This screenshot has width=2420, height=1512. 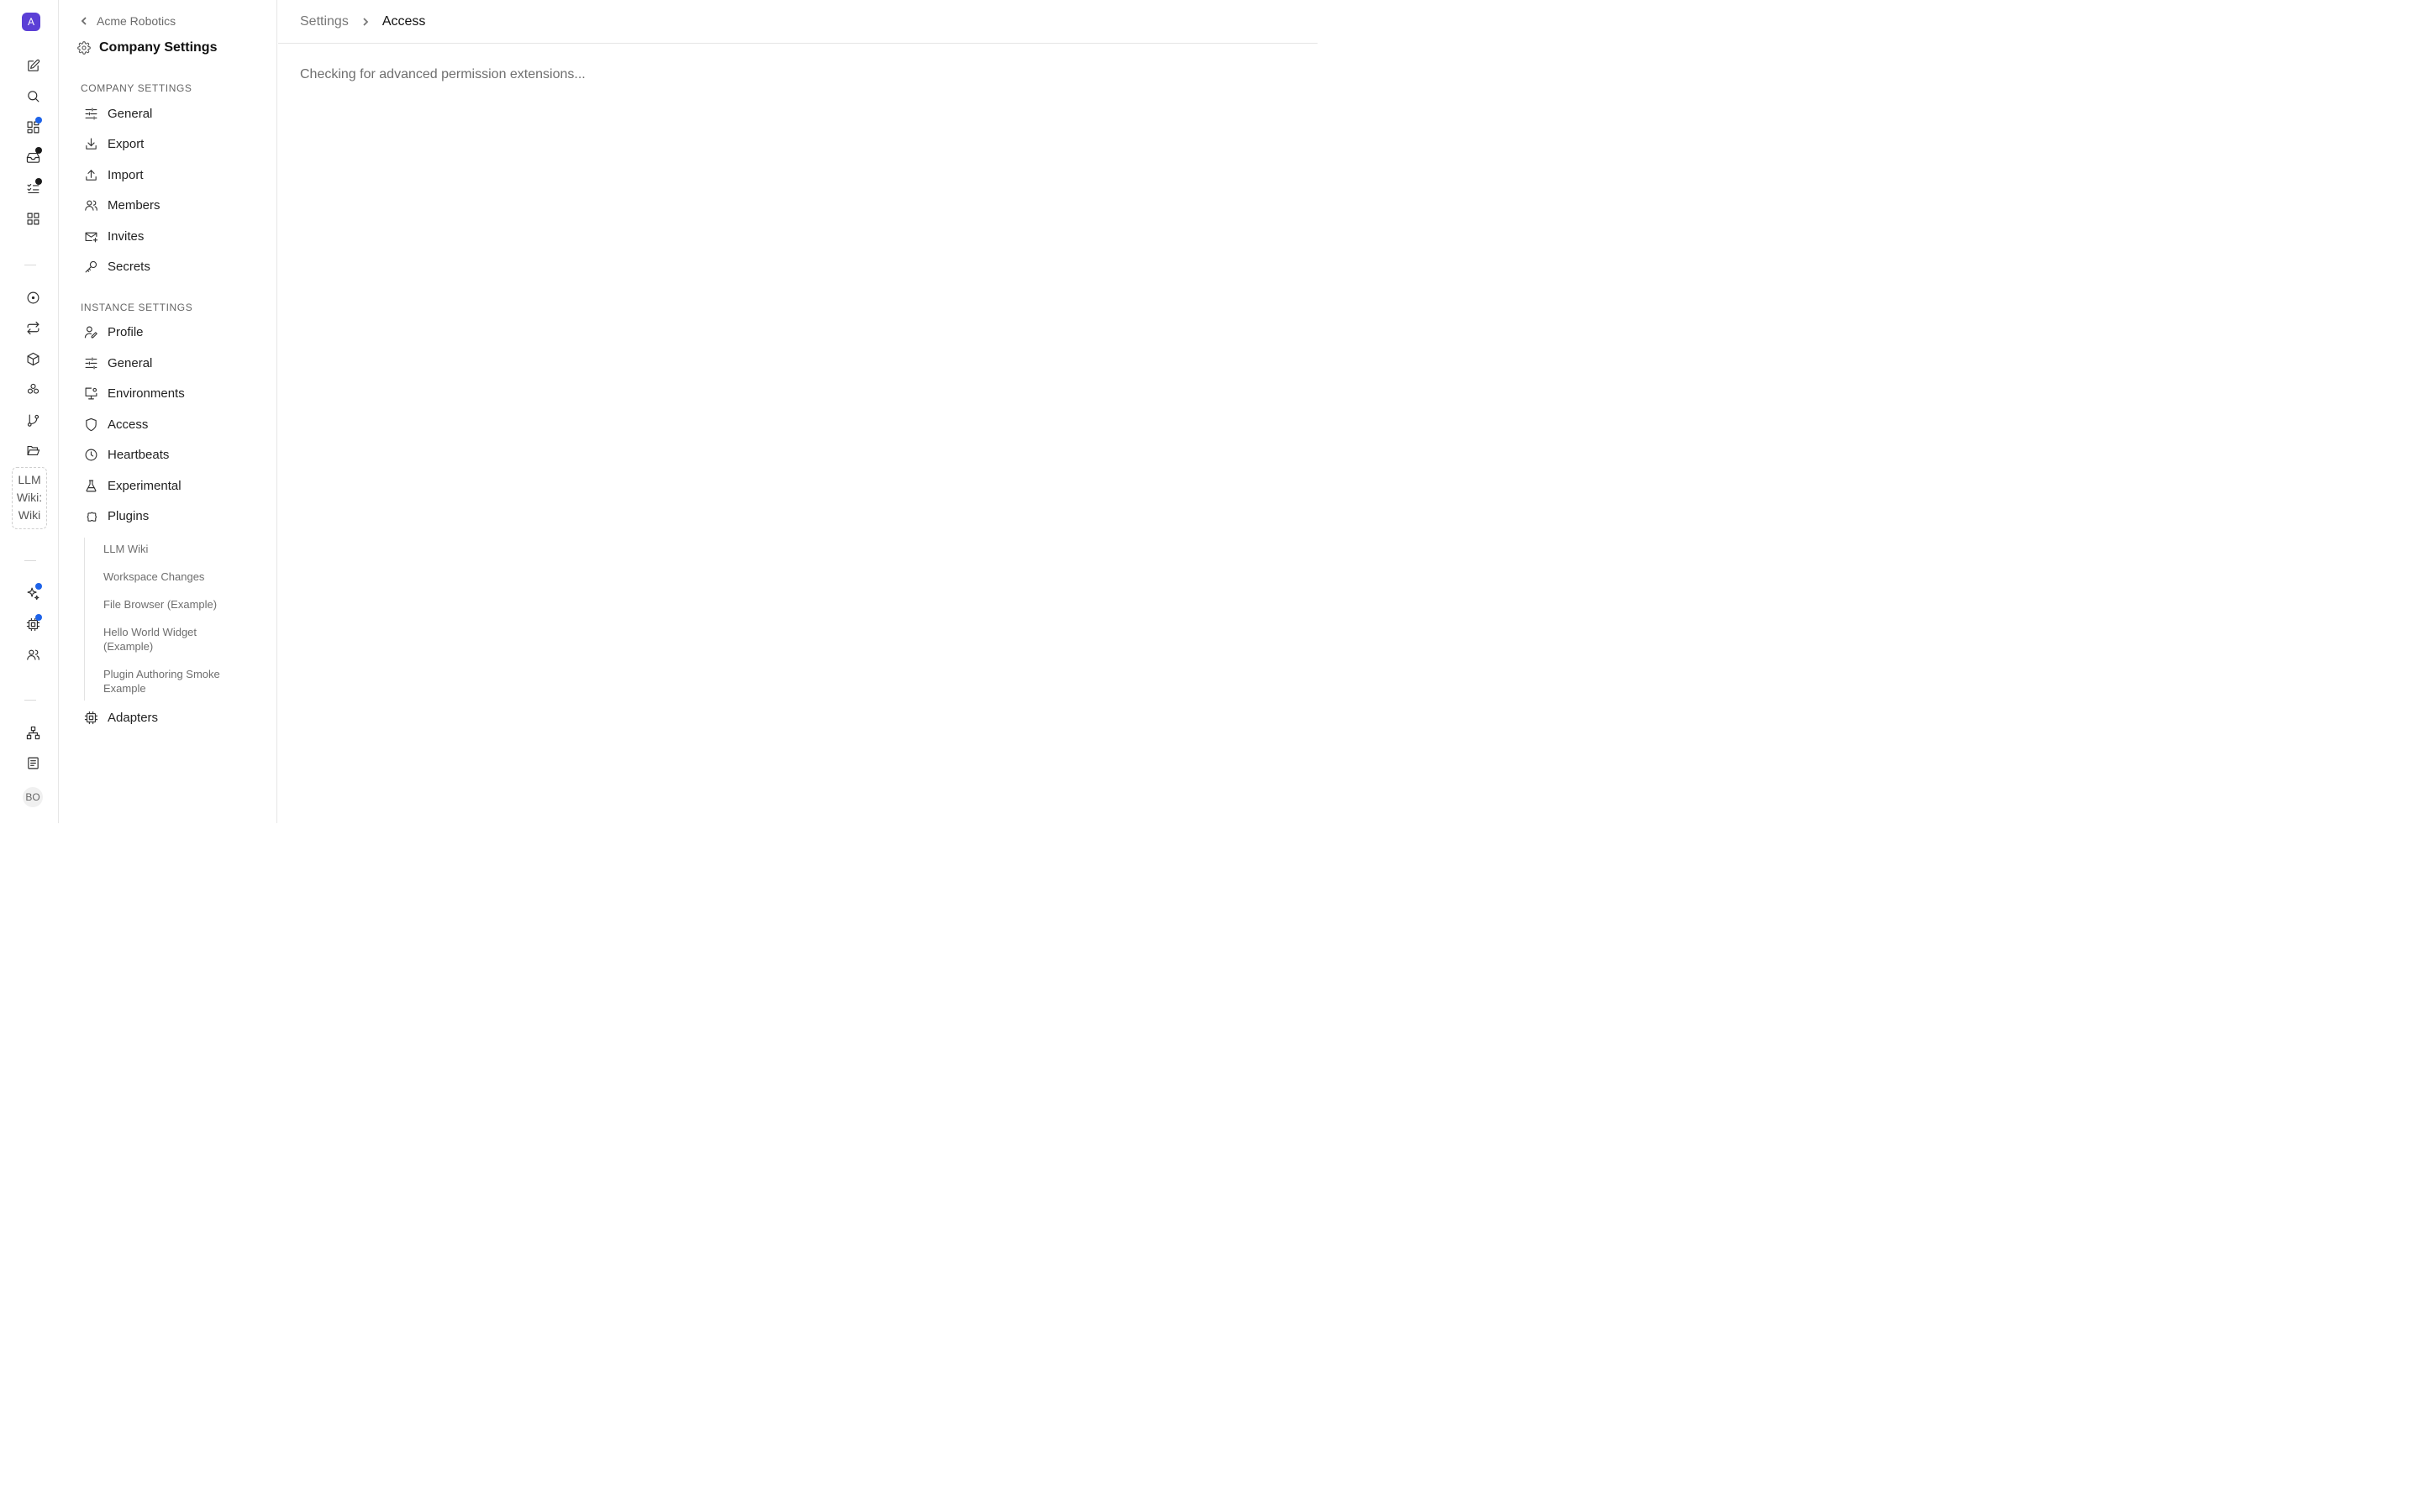 I want to click on icon-rail: A LLM Wiki: Wiki BO, so click(x=29, y=411).